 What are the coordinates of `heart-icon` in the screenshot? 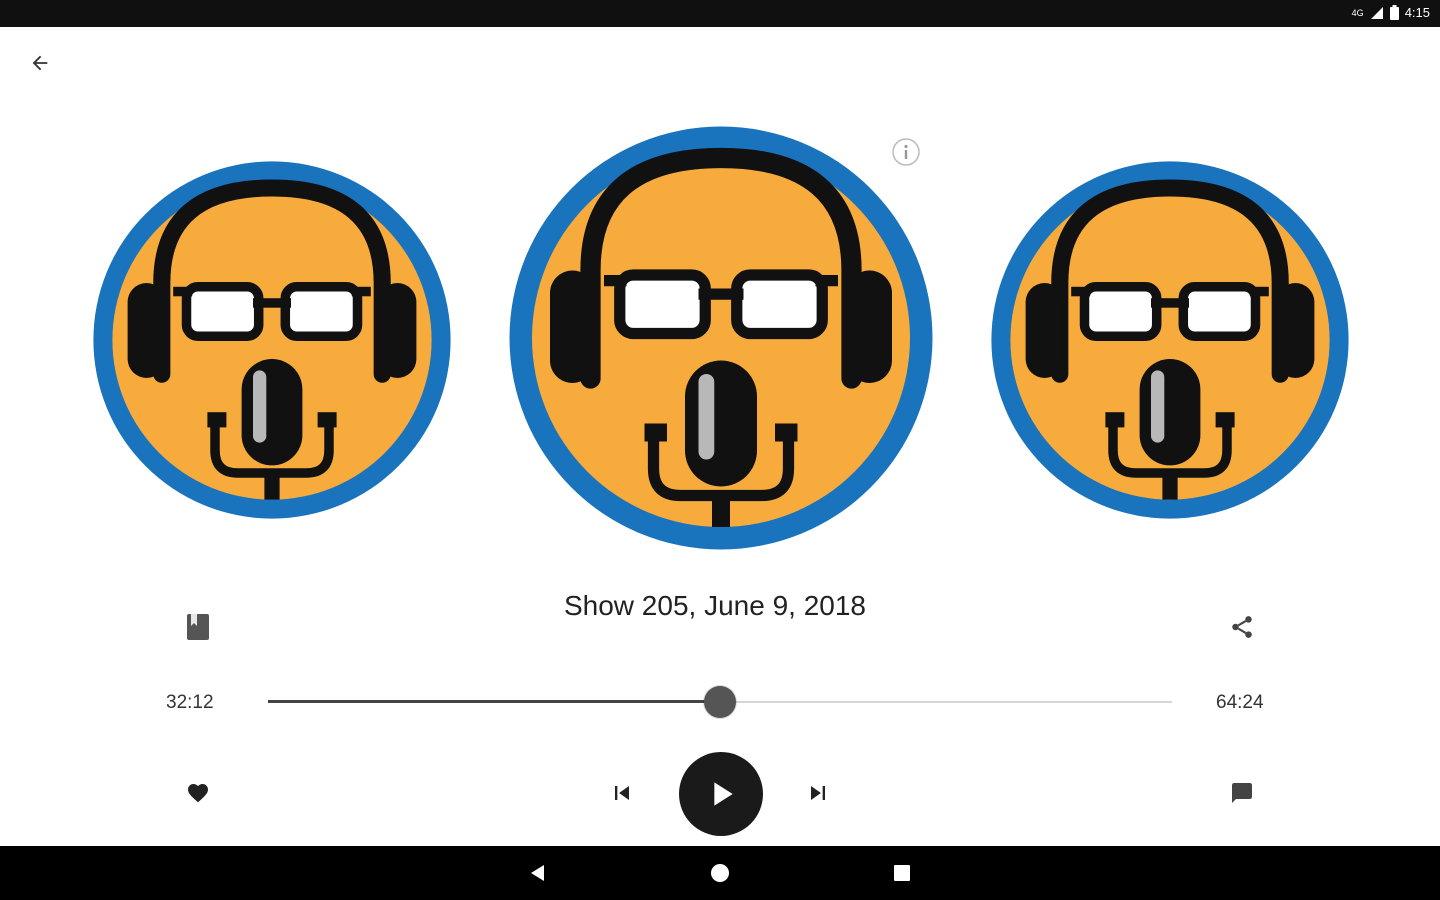 It's located at (198, 793).